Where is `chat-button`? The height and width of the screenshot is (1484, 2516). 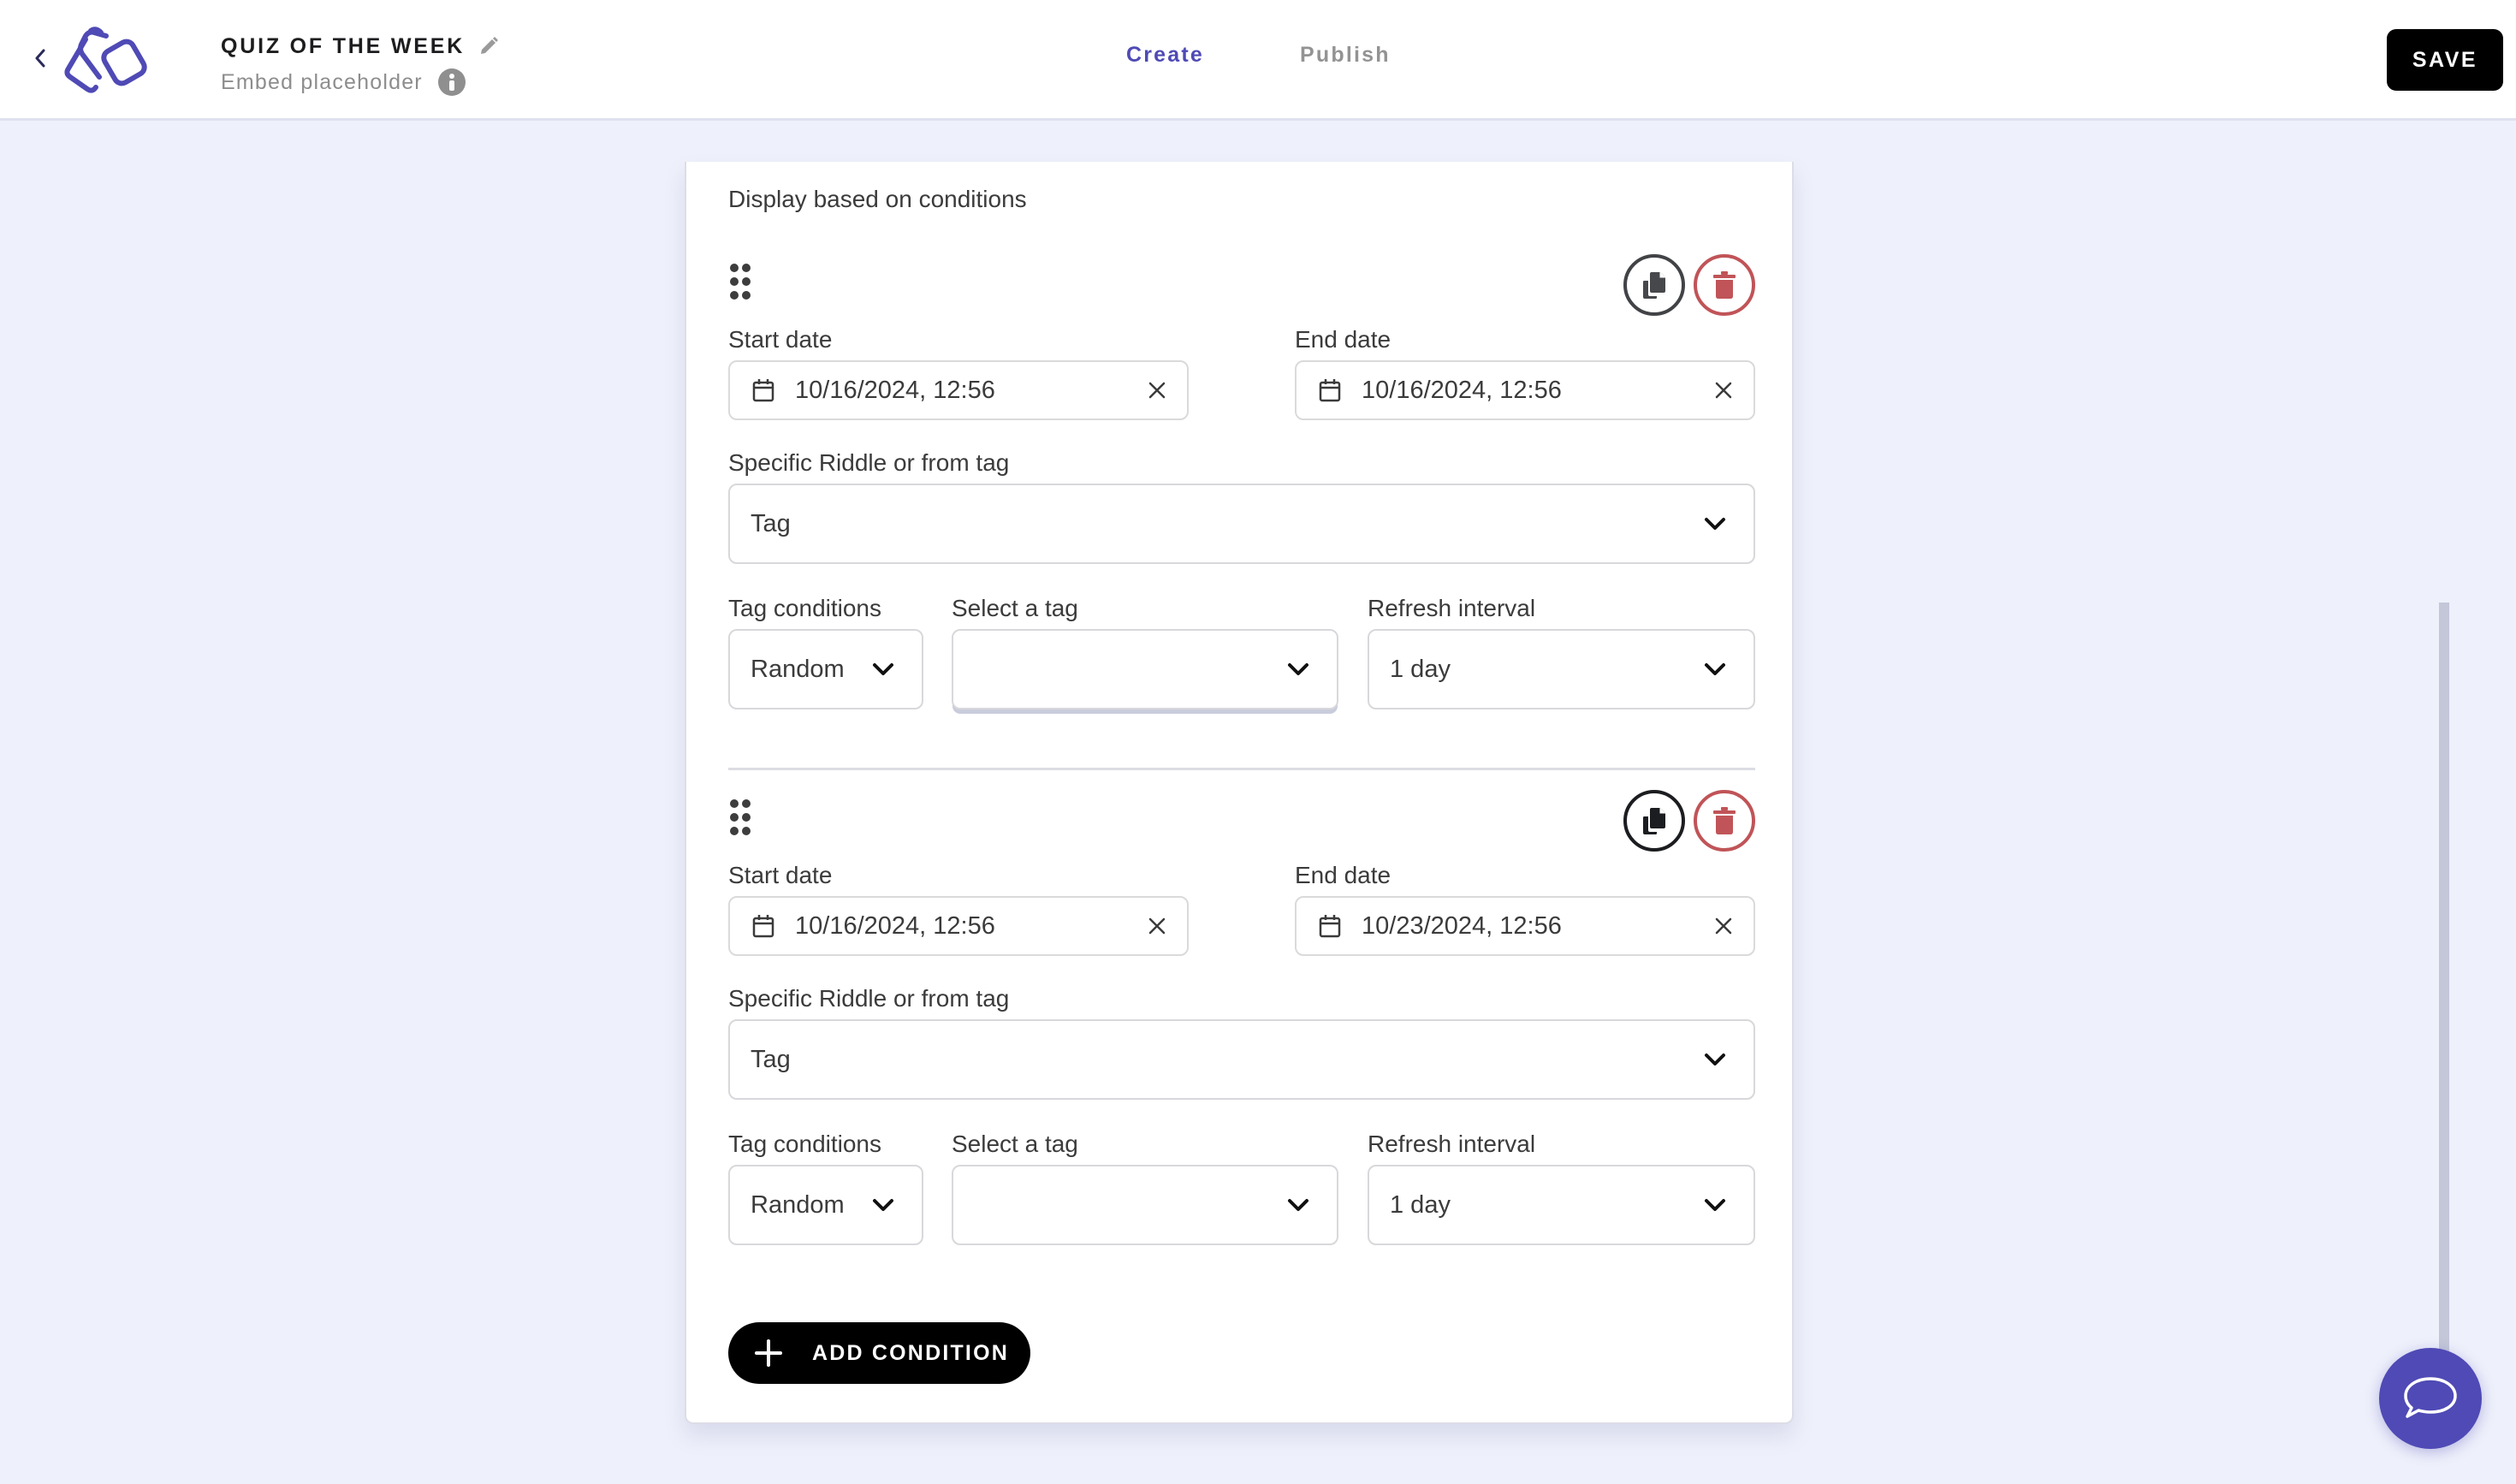 chat-button is located at coordinates (2430, 1399).